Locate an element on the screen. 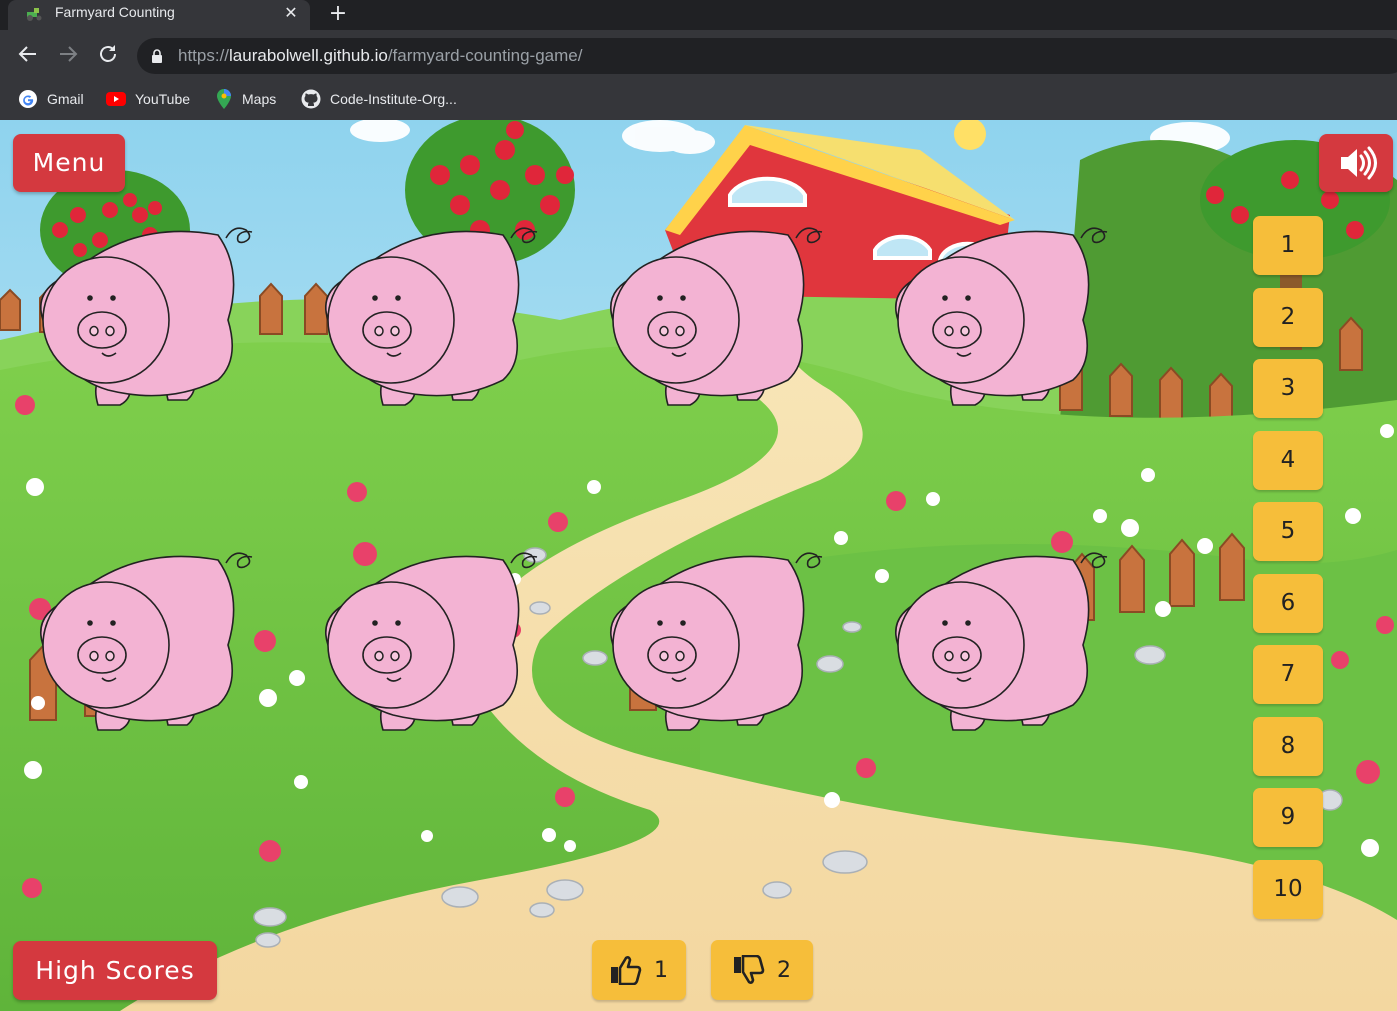  answer-button-7: 7 is located at coordinates (1288, 674).